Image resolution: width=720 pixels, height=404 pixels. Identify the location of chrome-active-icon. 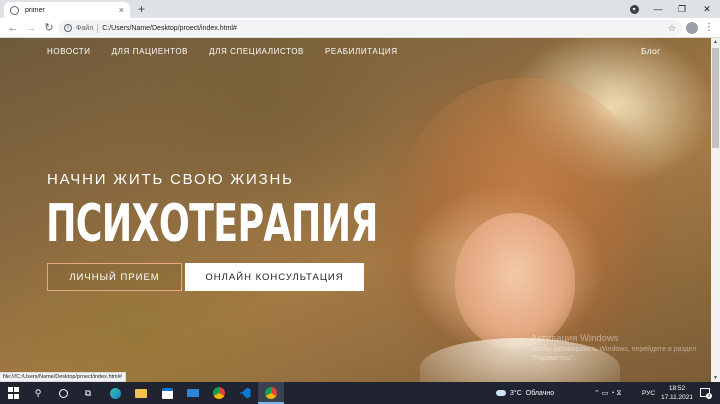
(271, 393).